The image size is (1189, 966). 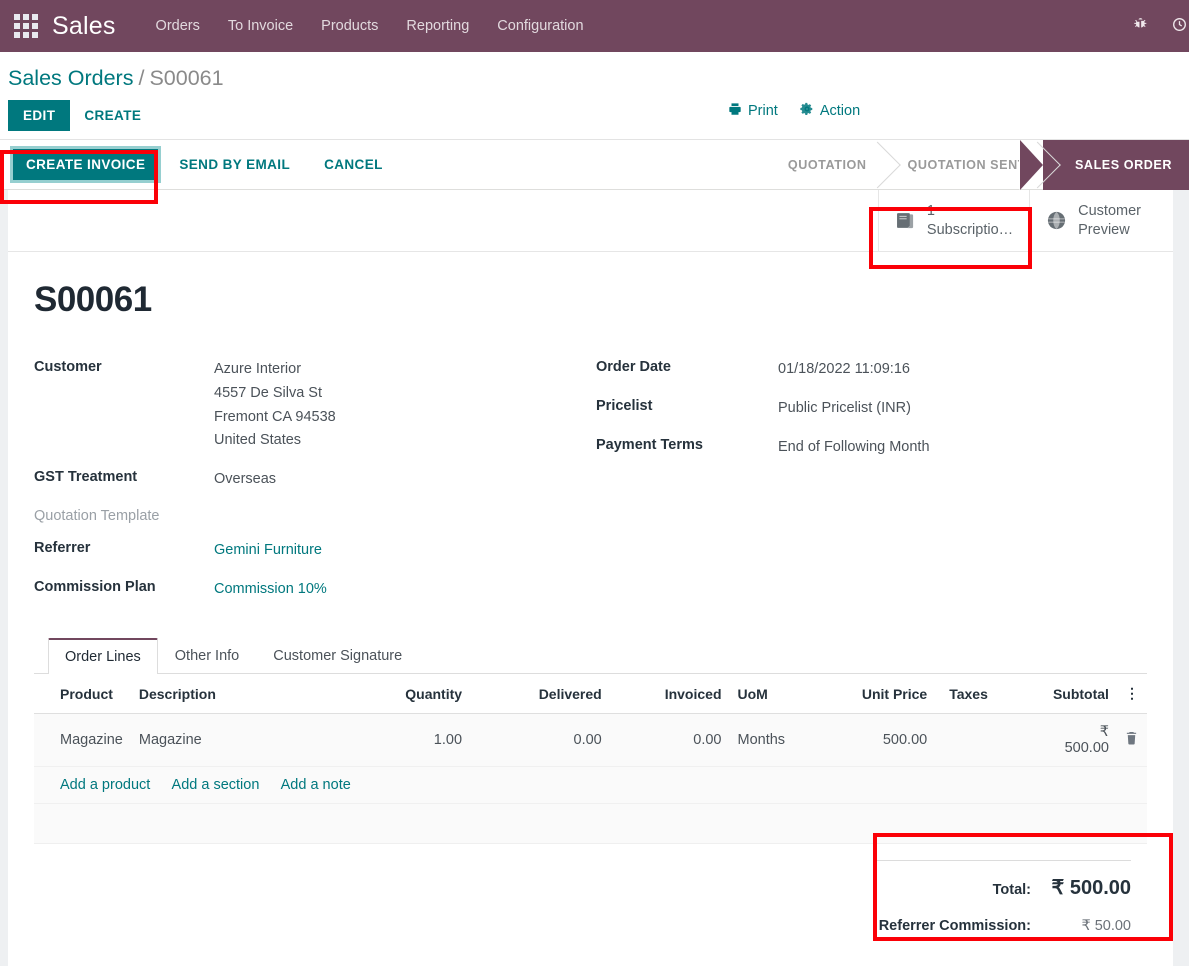 I want to click on referrer-commission-value: ₹ 50.00, so click(x=1106, y=926).